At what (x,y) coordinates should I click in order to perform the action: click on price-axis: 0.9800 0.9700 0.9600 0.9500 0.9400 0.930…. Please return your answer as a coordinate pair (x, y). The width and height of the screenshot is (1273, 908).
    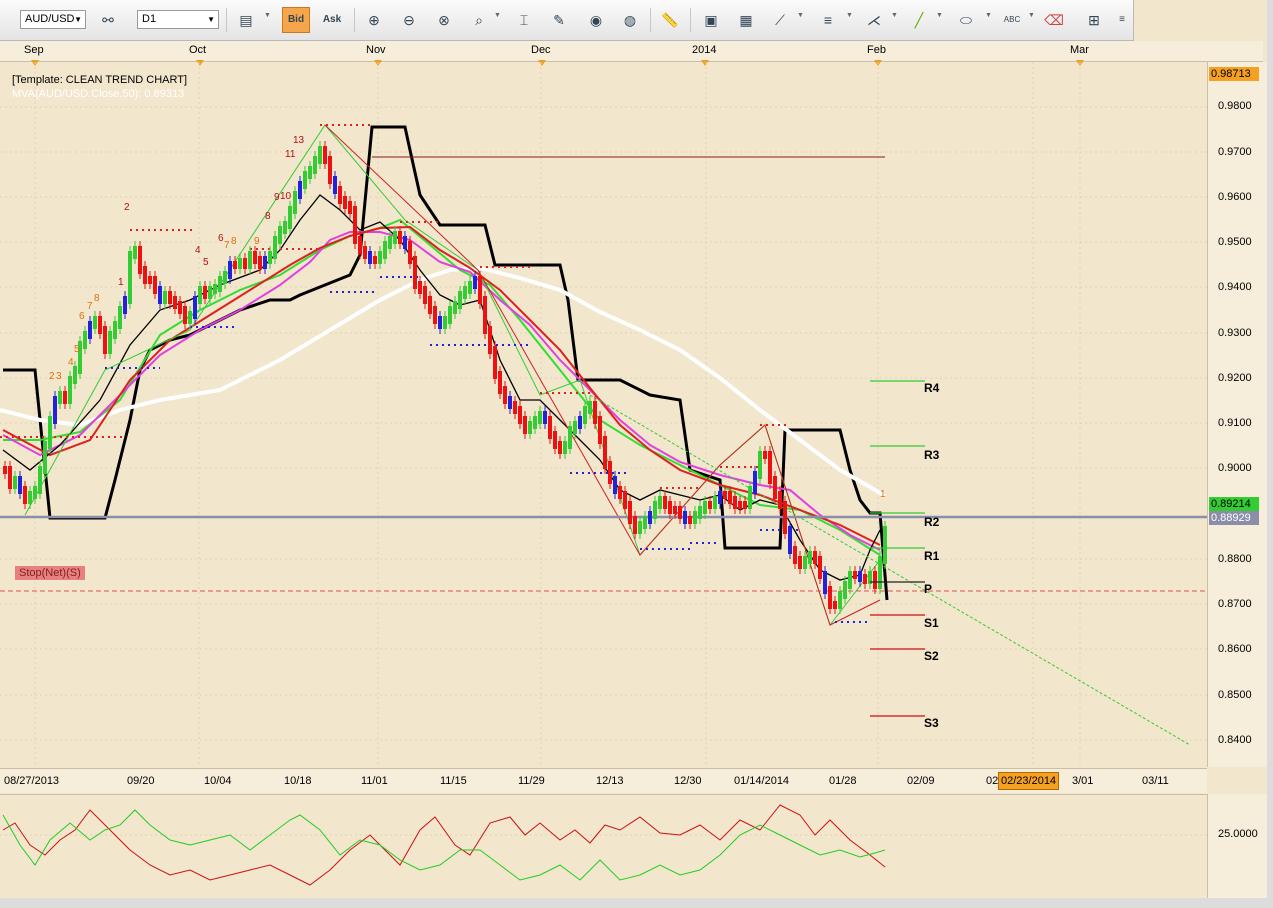
    Looking at the image, I should click on (1237, 414).